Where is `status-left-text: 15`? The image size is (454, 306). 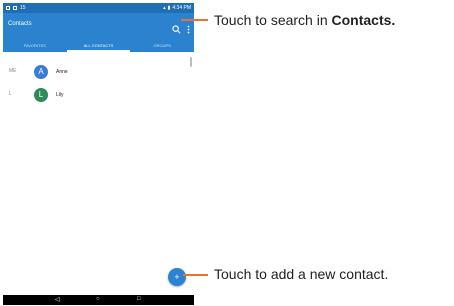
status-left-text: 15 is located at coordinates (23, 8).